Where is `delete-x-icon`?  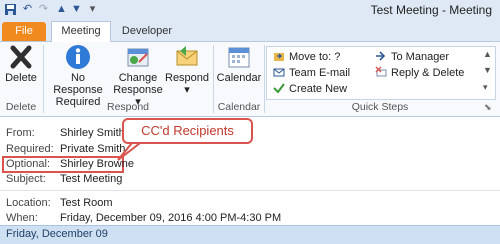 delete-x-icon is located at coordinates (21, 57).